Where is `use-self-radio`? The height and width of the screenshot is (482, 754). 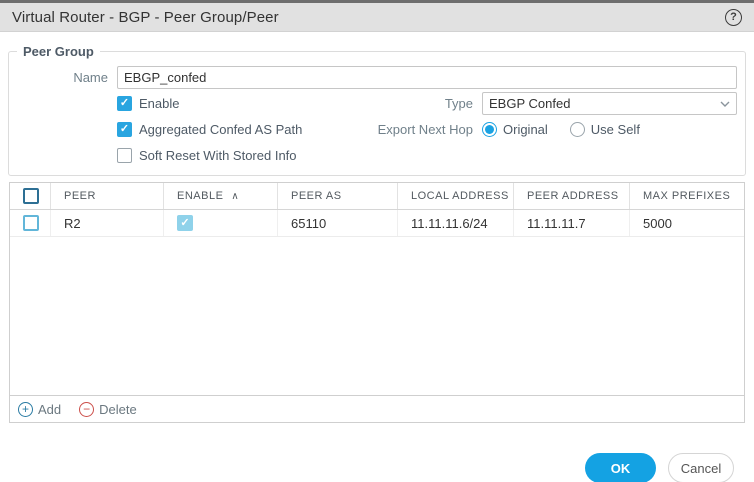 use-self-radio is located at coordinates (577, 129).